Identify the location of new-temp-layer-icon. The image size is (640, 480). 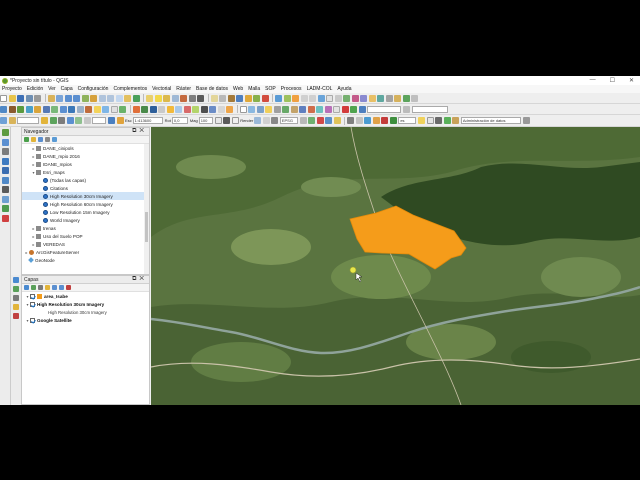
(114, 109).